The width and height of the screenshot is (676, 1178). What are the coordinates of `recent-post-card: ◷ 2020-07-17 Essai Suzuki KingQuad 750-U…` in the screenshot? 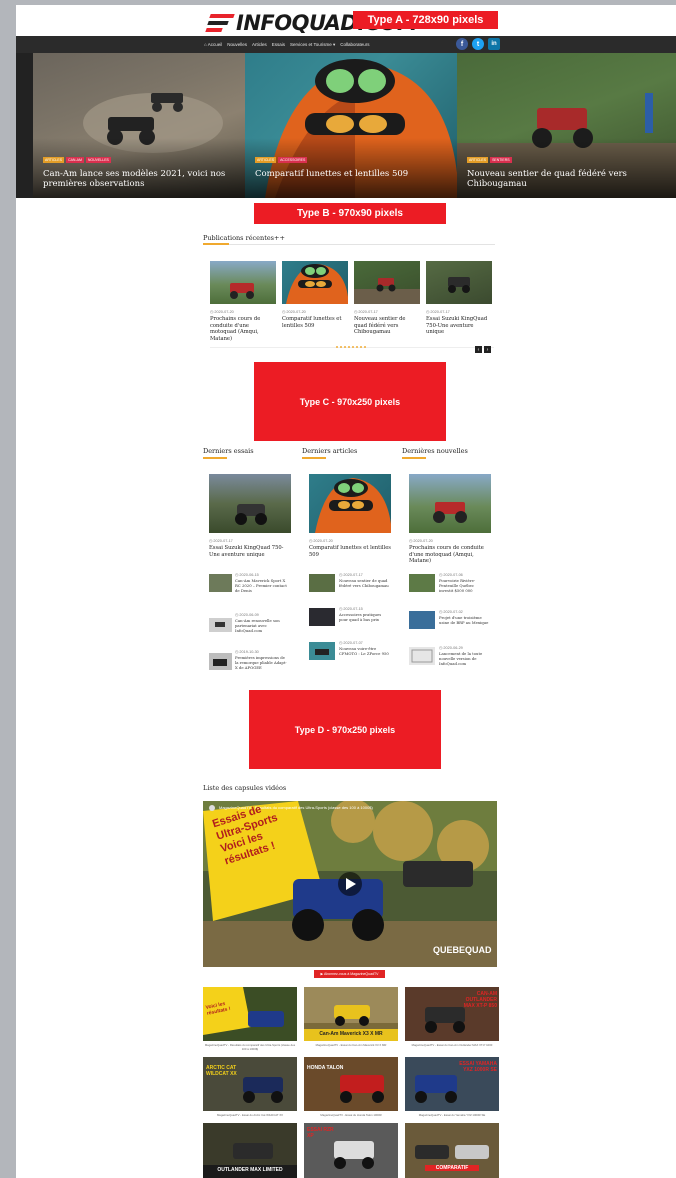 It's located at (459, 306).